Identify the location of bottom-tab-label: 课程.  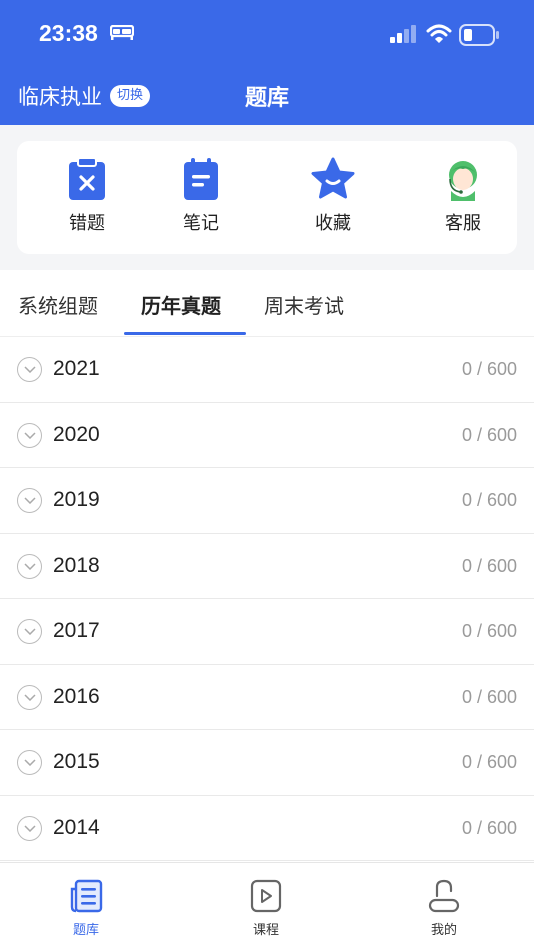
(265, 930).